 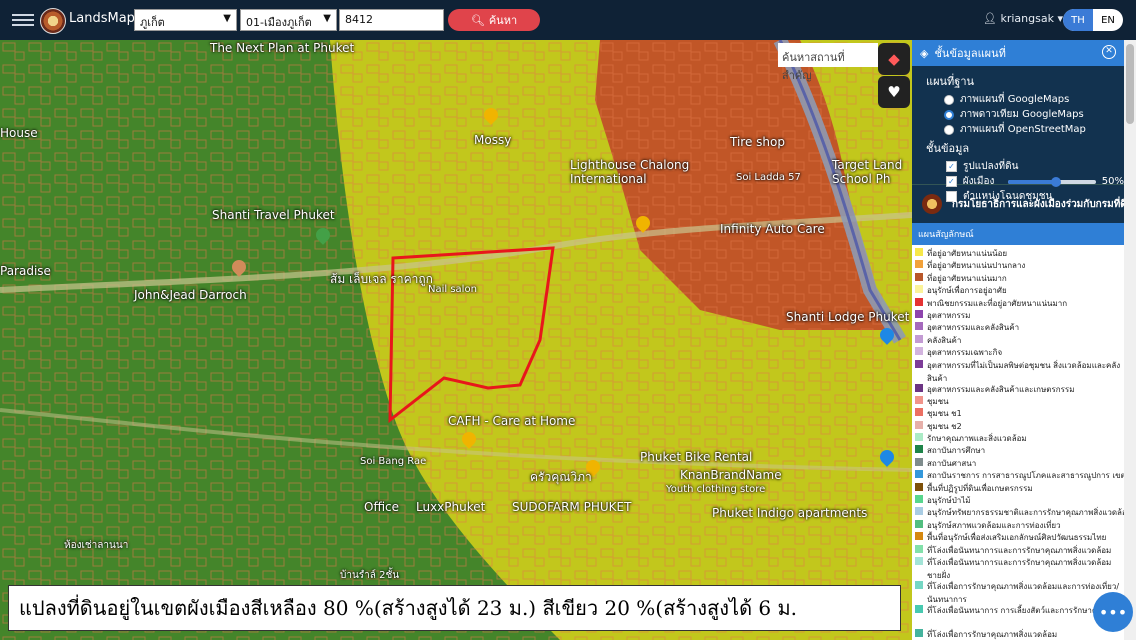 What do you see at coordinates (1019, 278) in the screenshot?
I see `legend-item: ที่อยู่อาศัยหนาแน่นมาก` at bounding box center [1019, 278].